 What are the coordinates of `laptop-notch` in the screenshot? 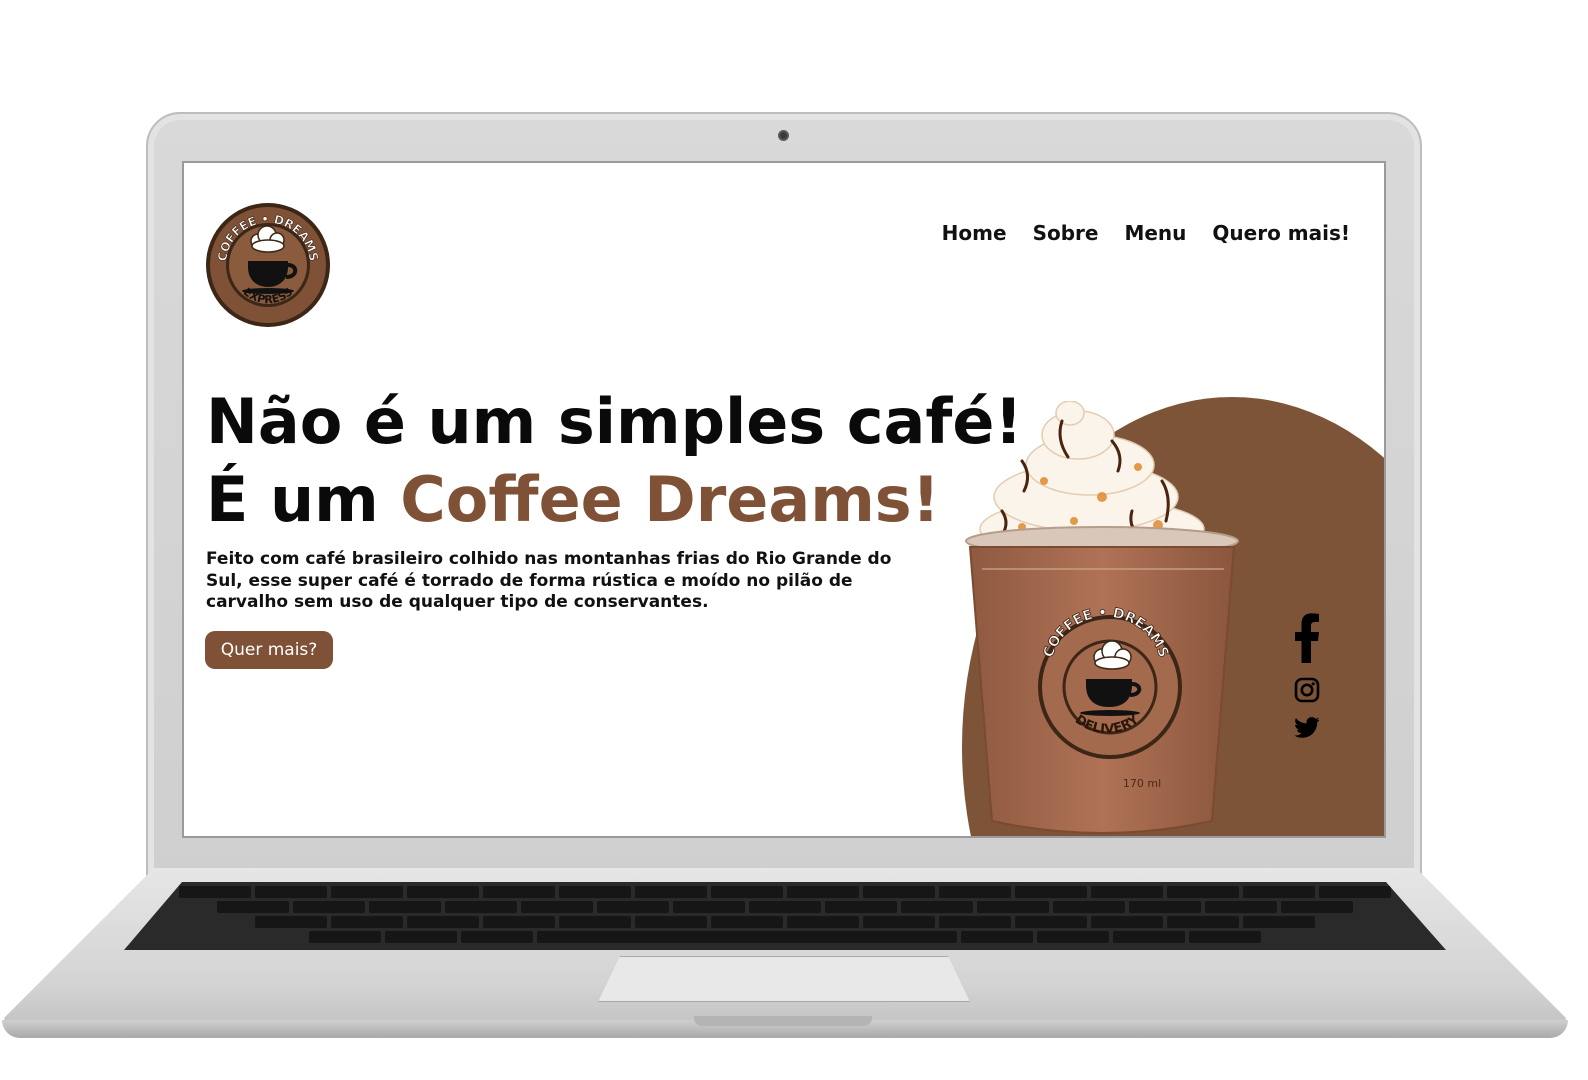 It's located at (783, 1021).